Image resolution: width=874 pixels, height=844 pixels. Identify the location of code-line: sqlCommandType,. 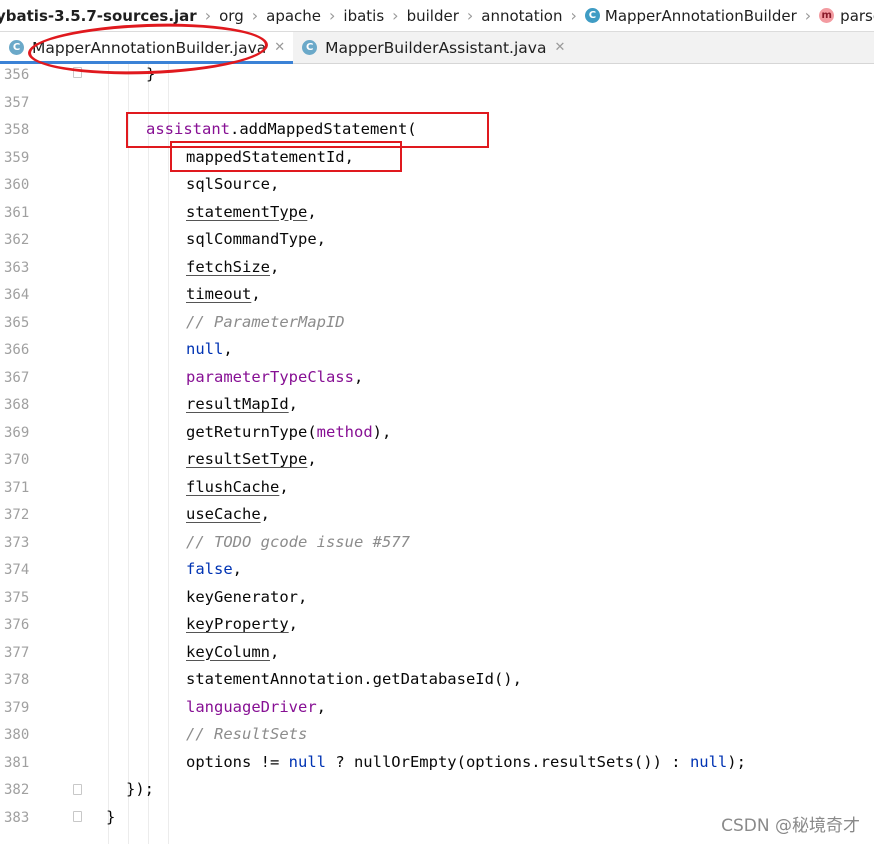
(256, 239).